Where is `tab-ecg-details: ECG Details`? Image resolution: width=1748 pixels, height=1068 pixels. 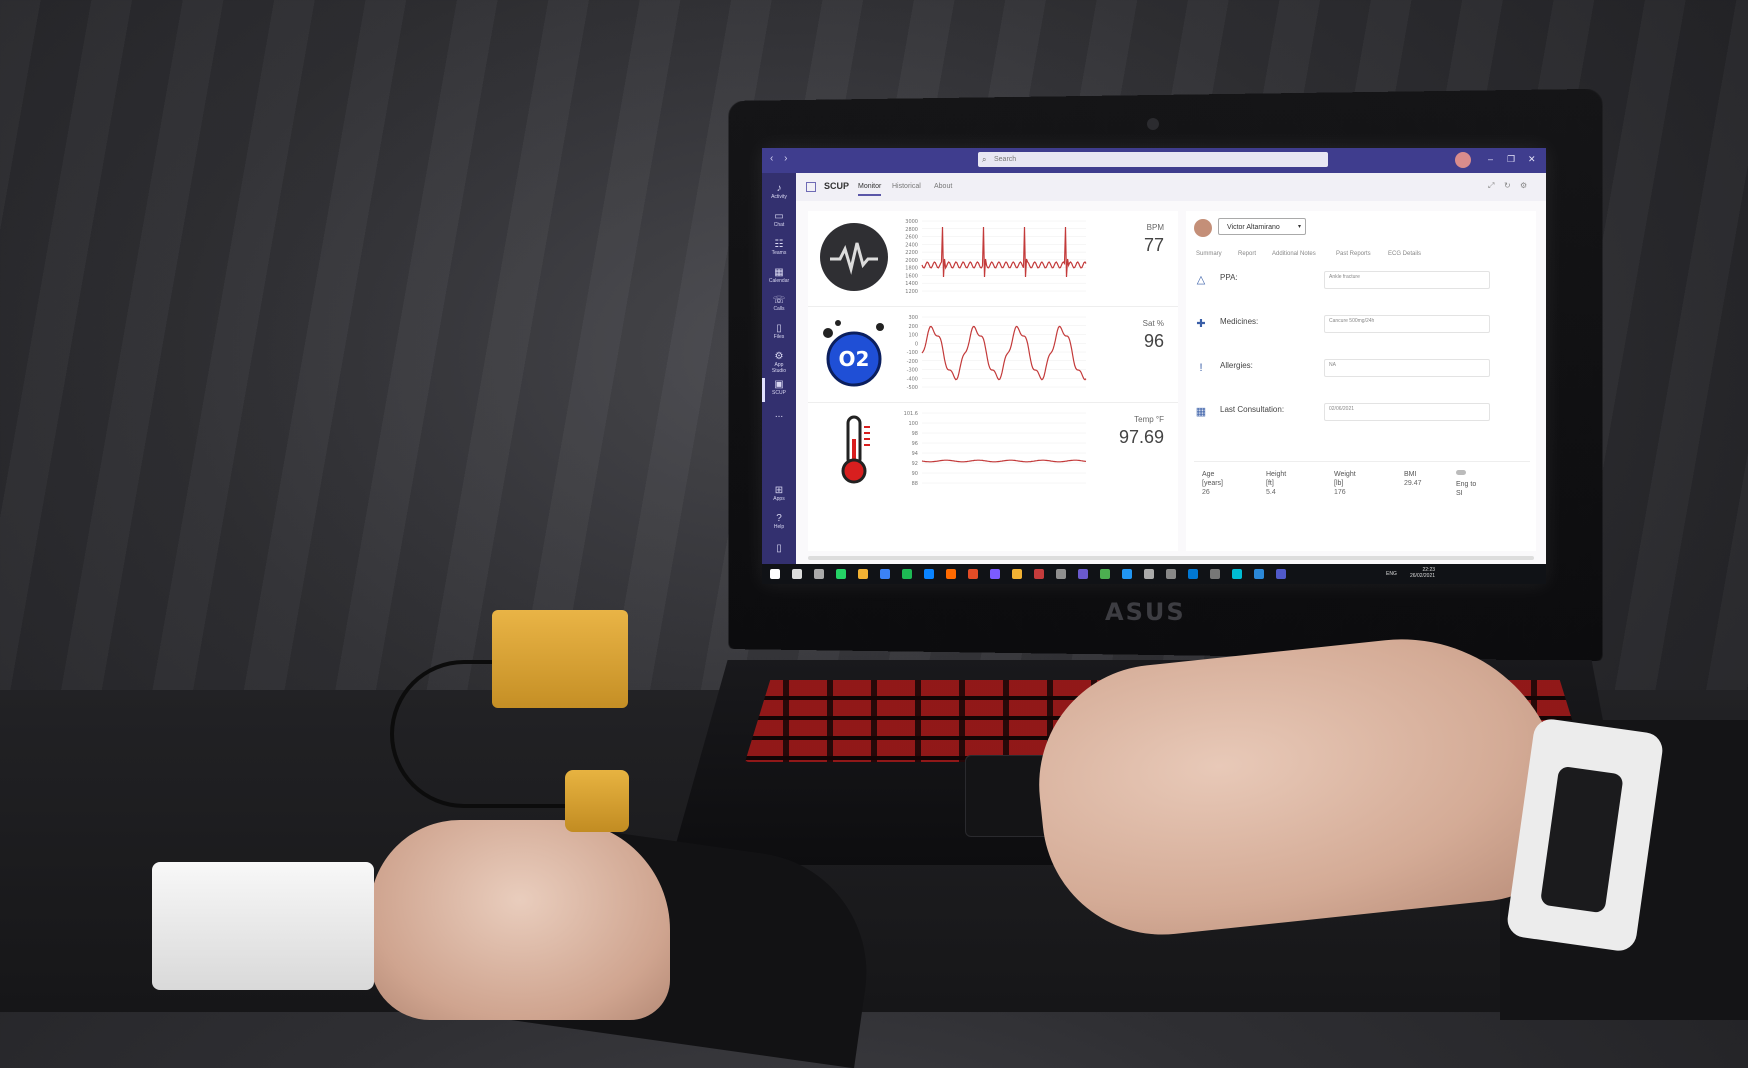 tab-ecg-details: ECG Details is located at coordinates (1404, 254).